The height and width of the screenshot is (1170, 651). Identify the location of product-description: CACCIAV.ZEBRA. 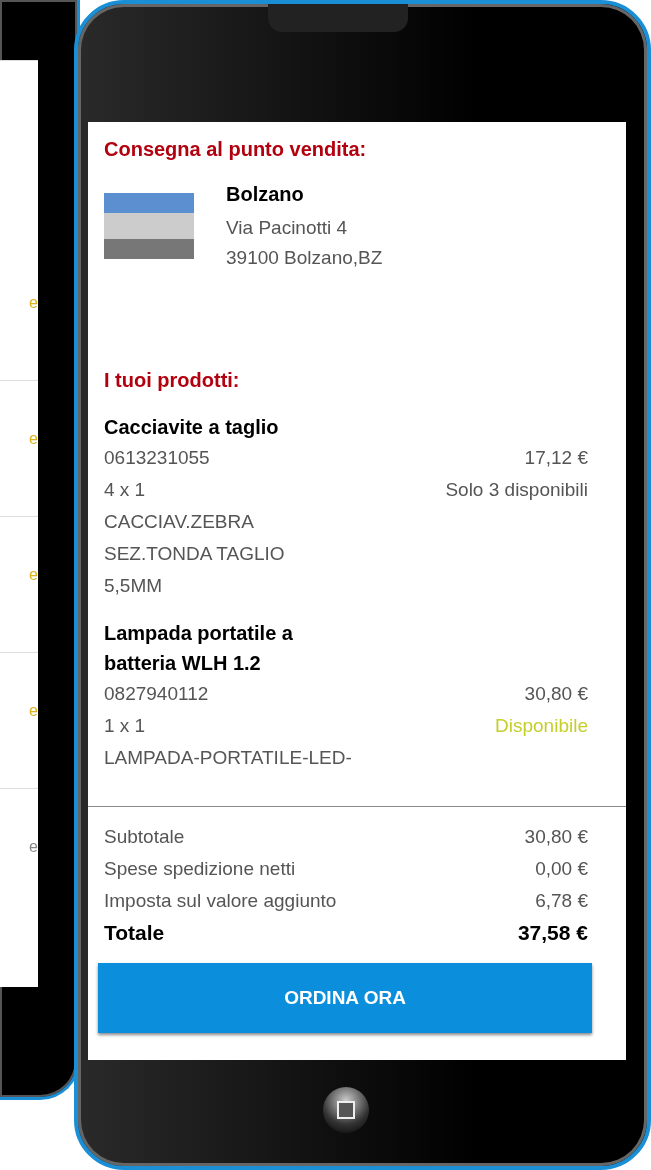
(179, 522).